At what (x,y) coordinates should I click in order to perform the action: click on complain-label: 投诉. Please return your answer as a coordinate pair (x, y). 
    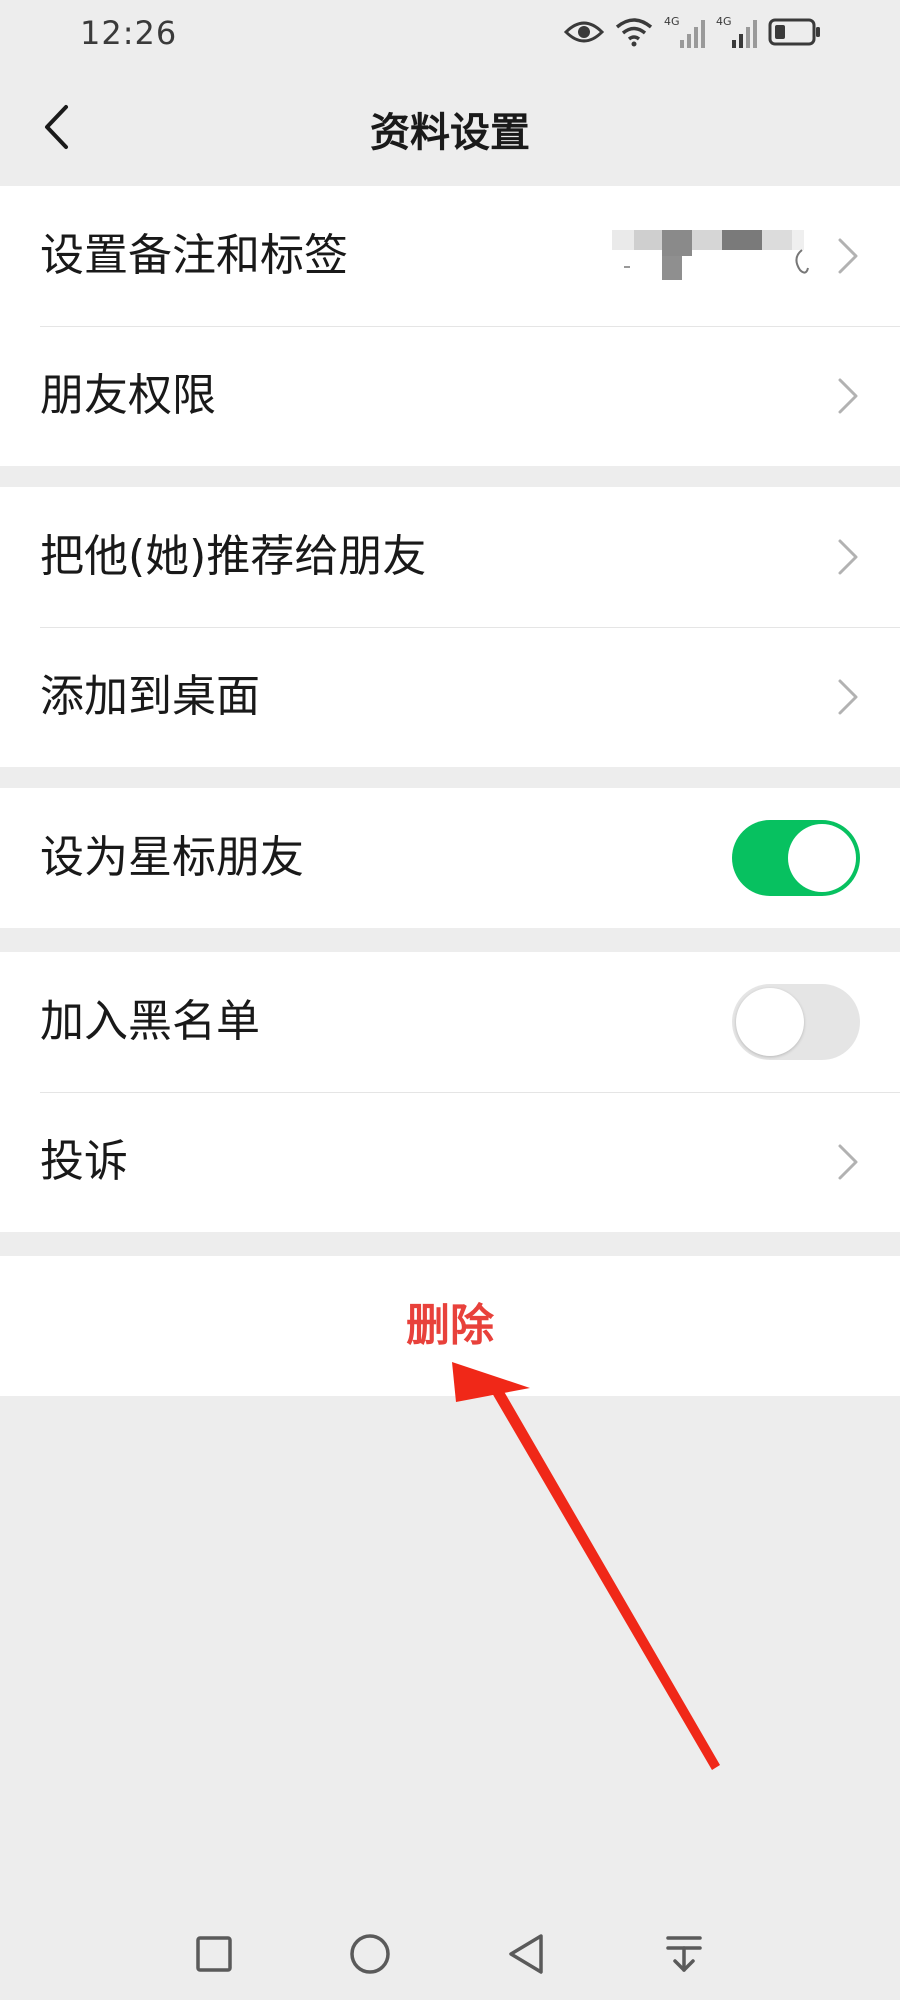
    Looking at the image, I should click on (84, 1161).